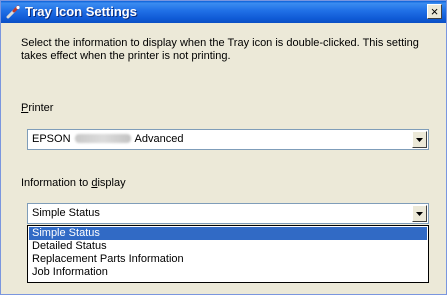 Image resolution: width=447 pixels, height=295 pixels. I want to click on printer-dropdown-button, so click(419, 139).